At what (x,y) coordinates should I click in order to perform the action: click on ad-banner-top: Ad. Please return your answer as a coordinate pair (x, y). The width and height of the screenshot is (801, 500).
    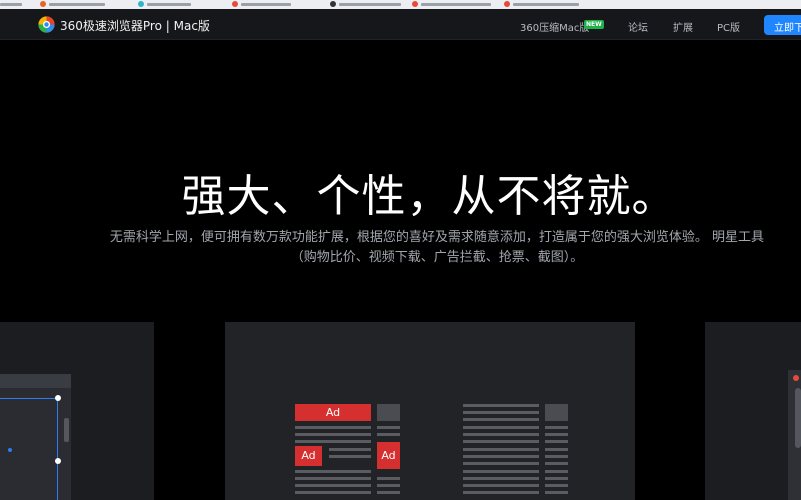
    Looking at the image, I should click on (333, 412).